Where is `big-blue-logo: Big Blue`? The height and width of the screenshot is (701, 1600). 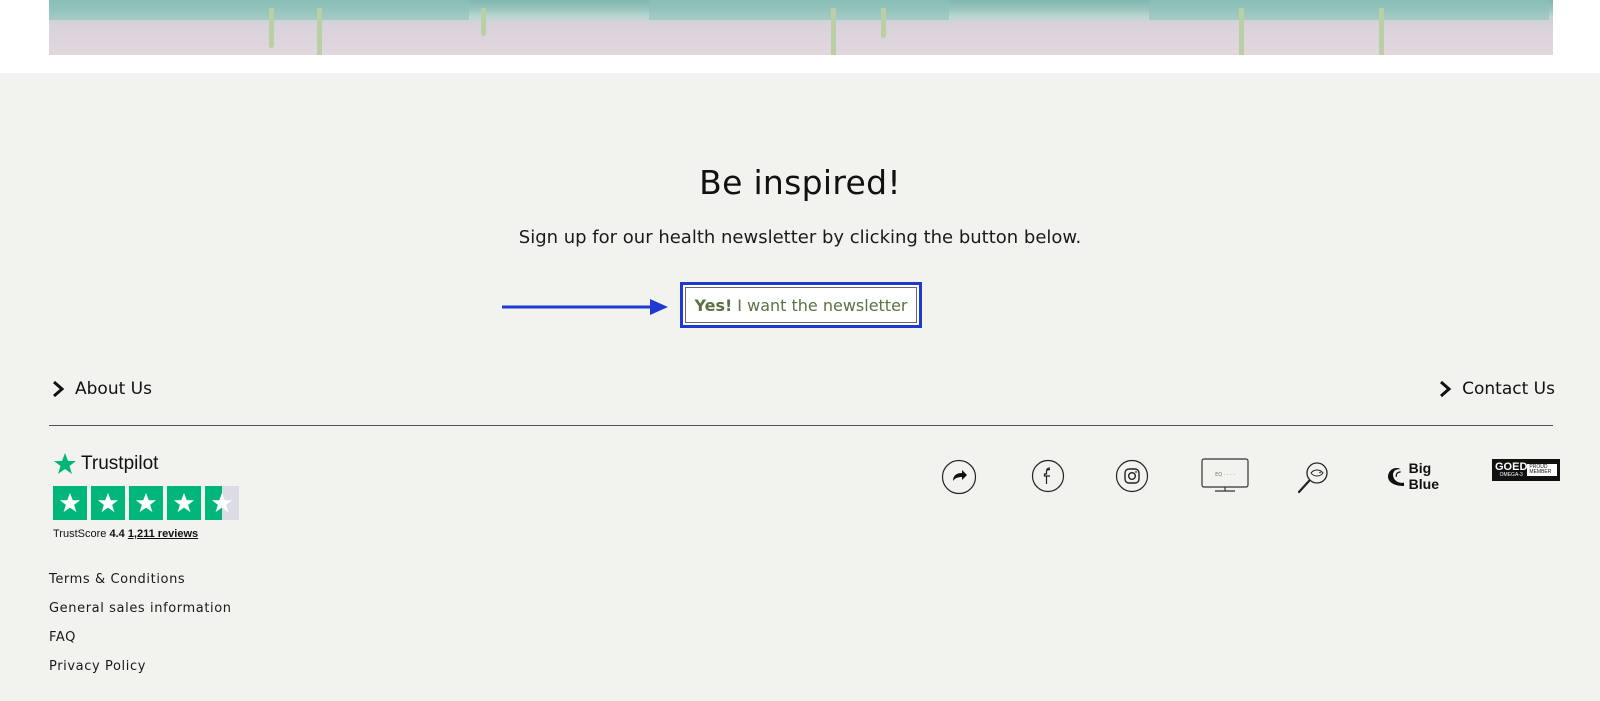 big-blue-logo: Big Blue is located at coordinates (1420, 476).